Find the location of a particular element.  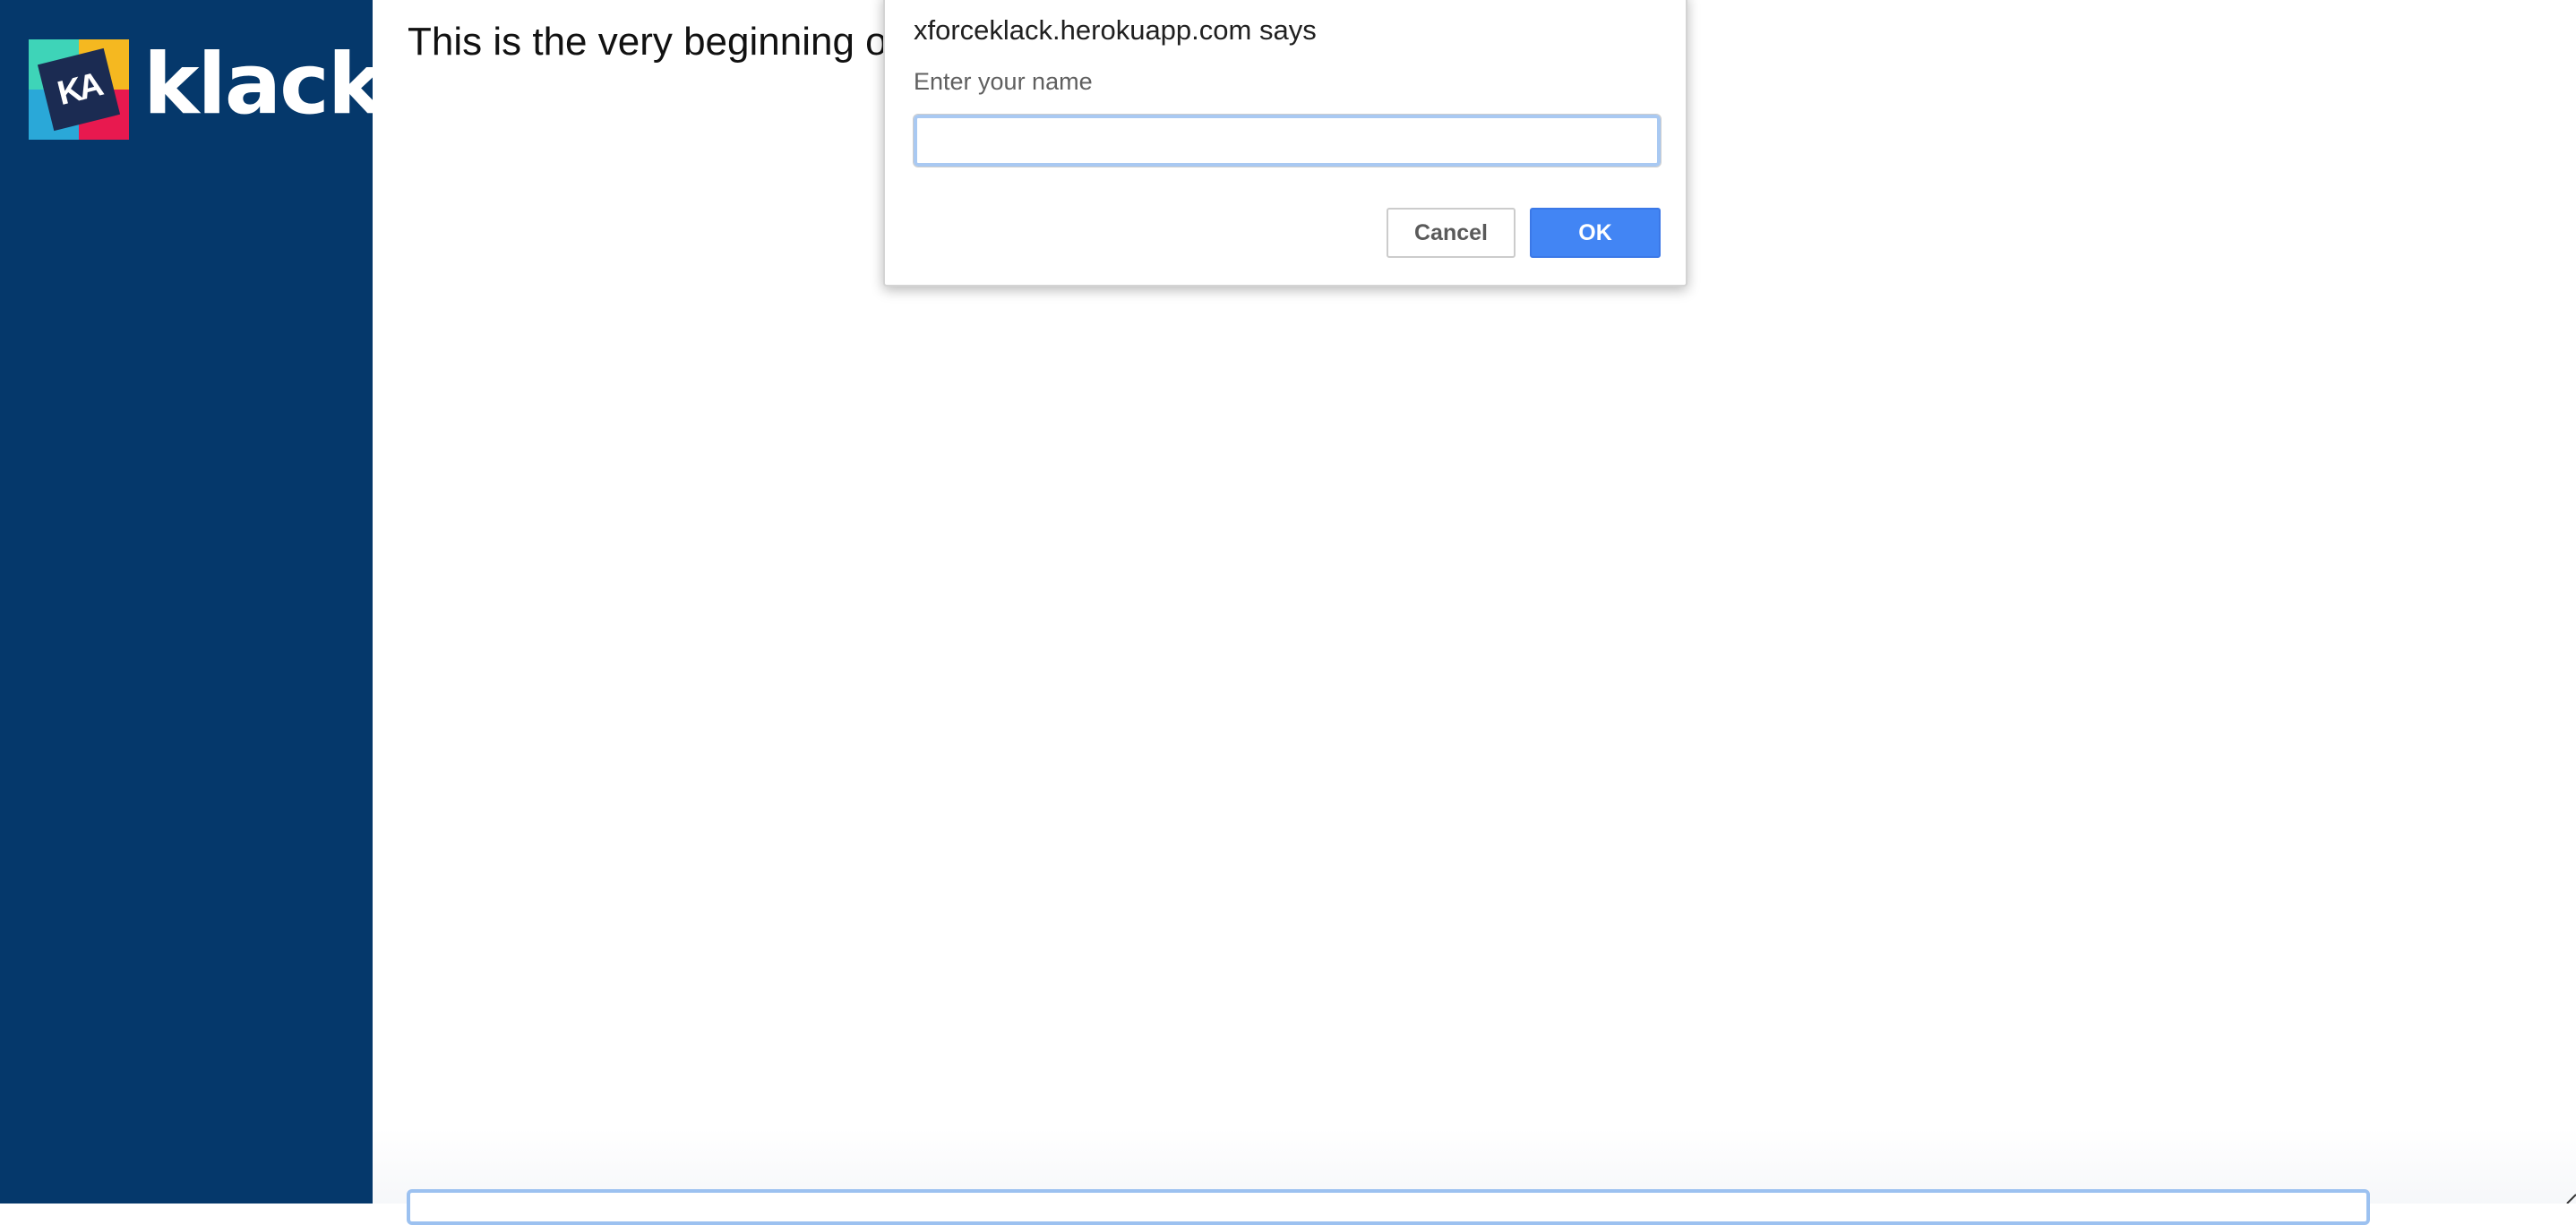

brand-name: klack is located at coordinates (262, 85).